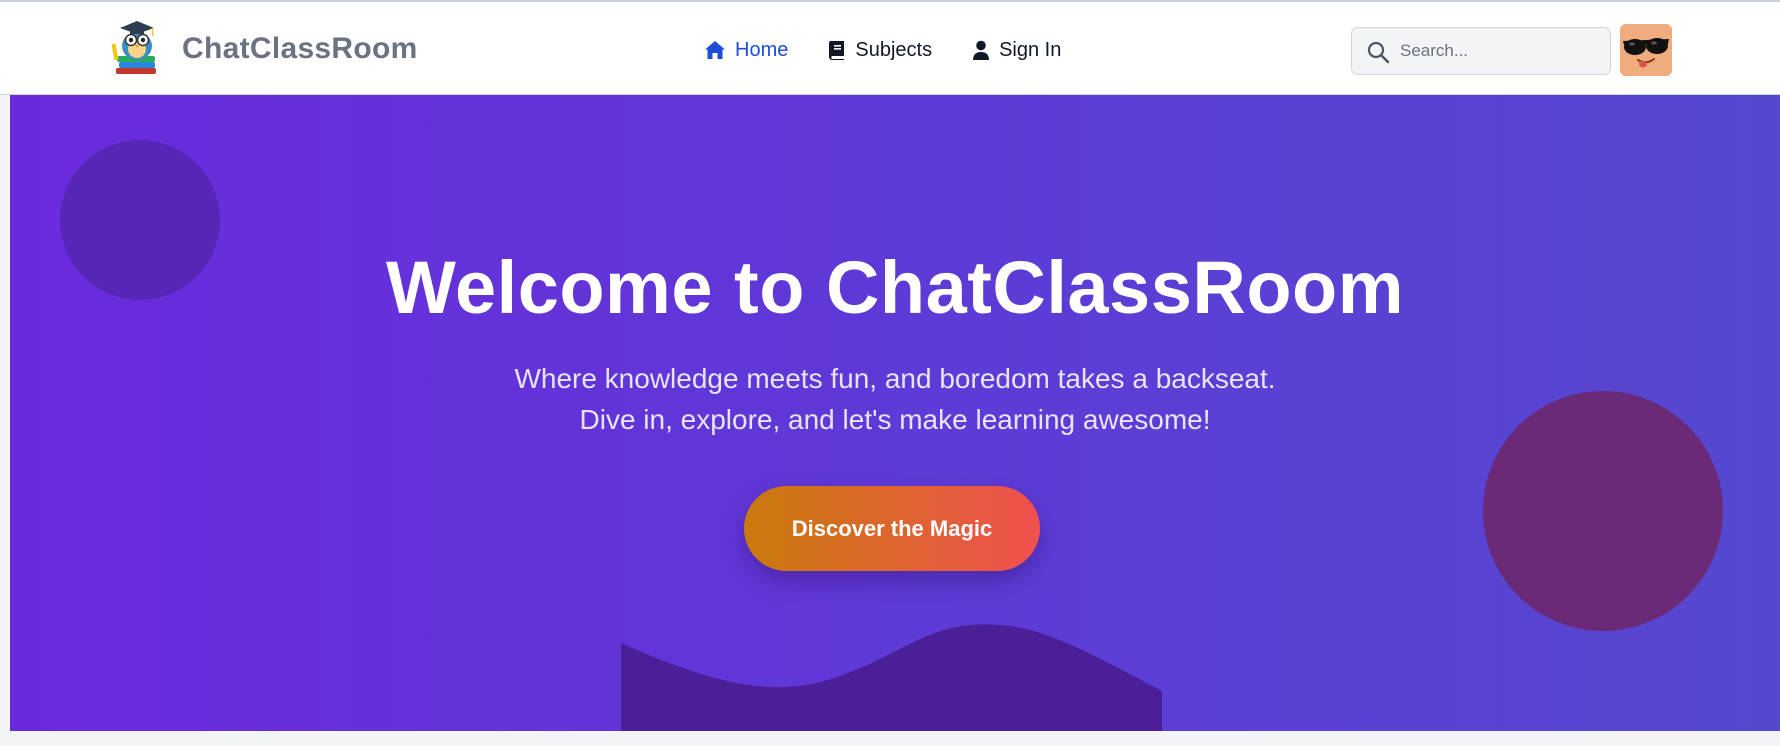 Image resolution: width=1780 pixels, height=746 pixels. What do you see at coordinates (894, 49) in the screenshot?
I see `nav-link-label: Subjects` at bounding box center [894, 49].